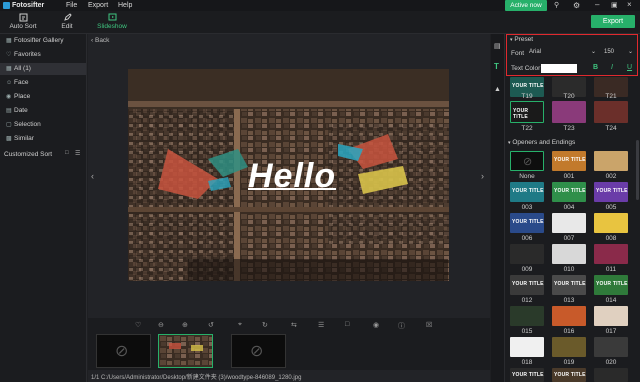 Image resolution: width=640 pixels, height=382 pixels. I want to click on title-tile-t22: YOUR TITLE, so click(527, 112).